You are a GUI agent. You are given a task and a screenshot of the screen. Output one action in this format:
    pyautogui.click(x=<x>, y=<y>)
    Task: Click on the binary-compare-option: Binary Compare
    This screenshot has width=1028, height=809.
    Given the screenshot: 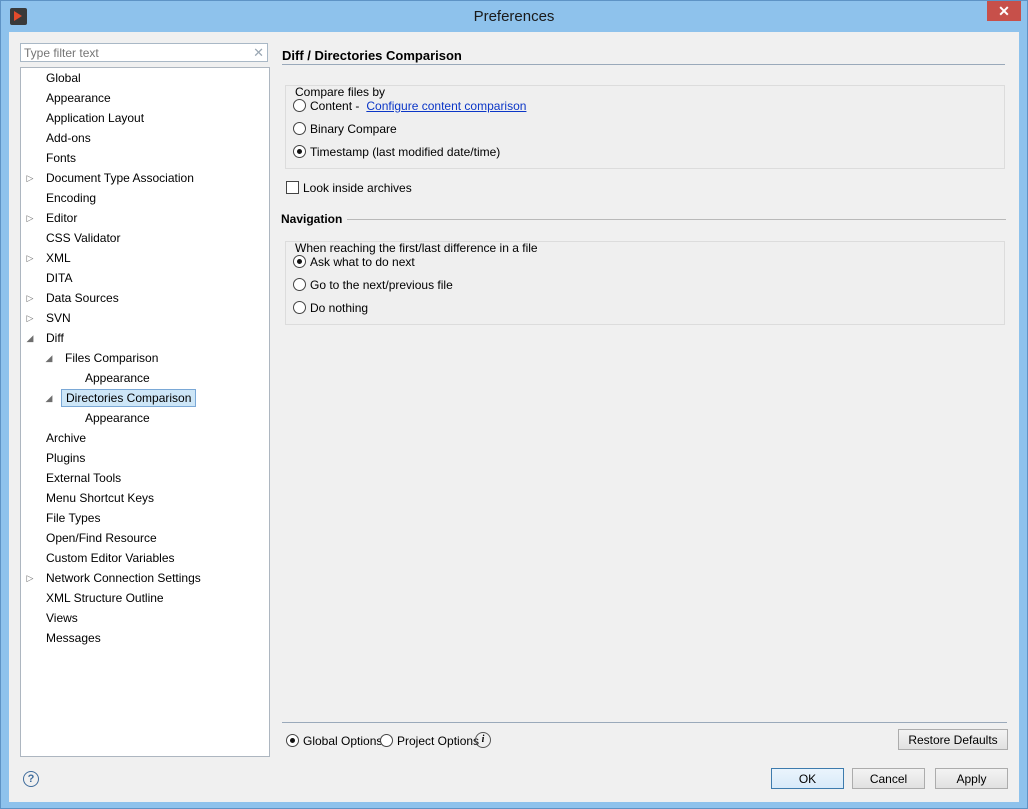 What is the action you would take?
    pyautogui.click(x=345, y=129)
    